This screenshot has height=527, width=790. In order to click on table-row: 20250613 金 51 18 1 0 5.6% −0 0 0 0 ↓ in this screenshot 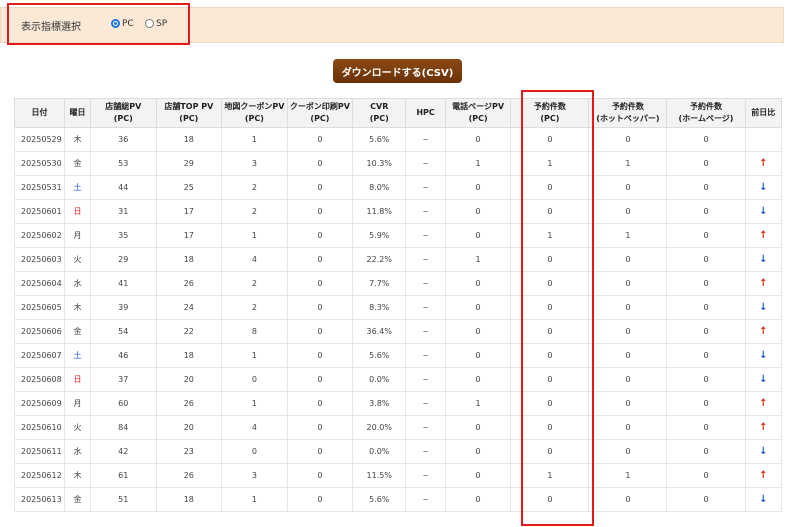, I will do `click(398, 499)`.